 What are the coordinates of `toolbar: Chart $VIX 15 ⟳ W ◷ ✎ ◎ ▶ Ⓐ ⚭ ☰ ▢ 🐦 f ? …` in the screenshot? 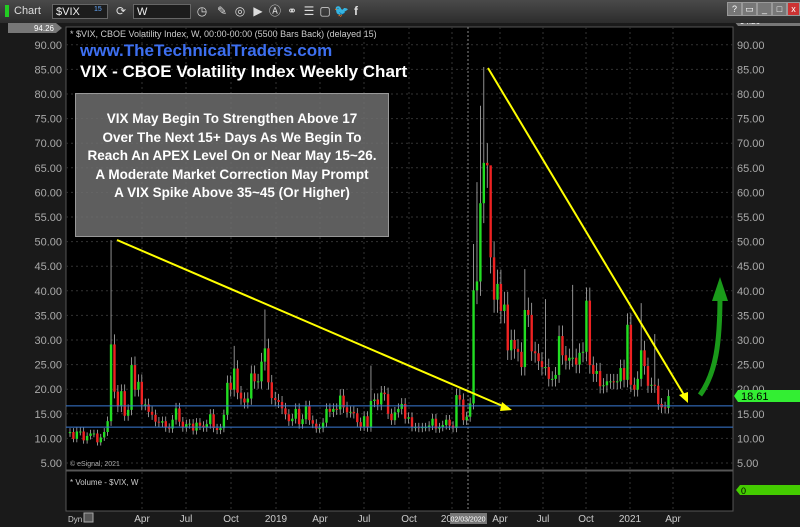 It's located at (400, 11).